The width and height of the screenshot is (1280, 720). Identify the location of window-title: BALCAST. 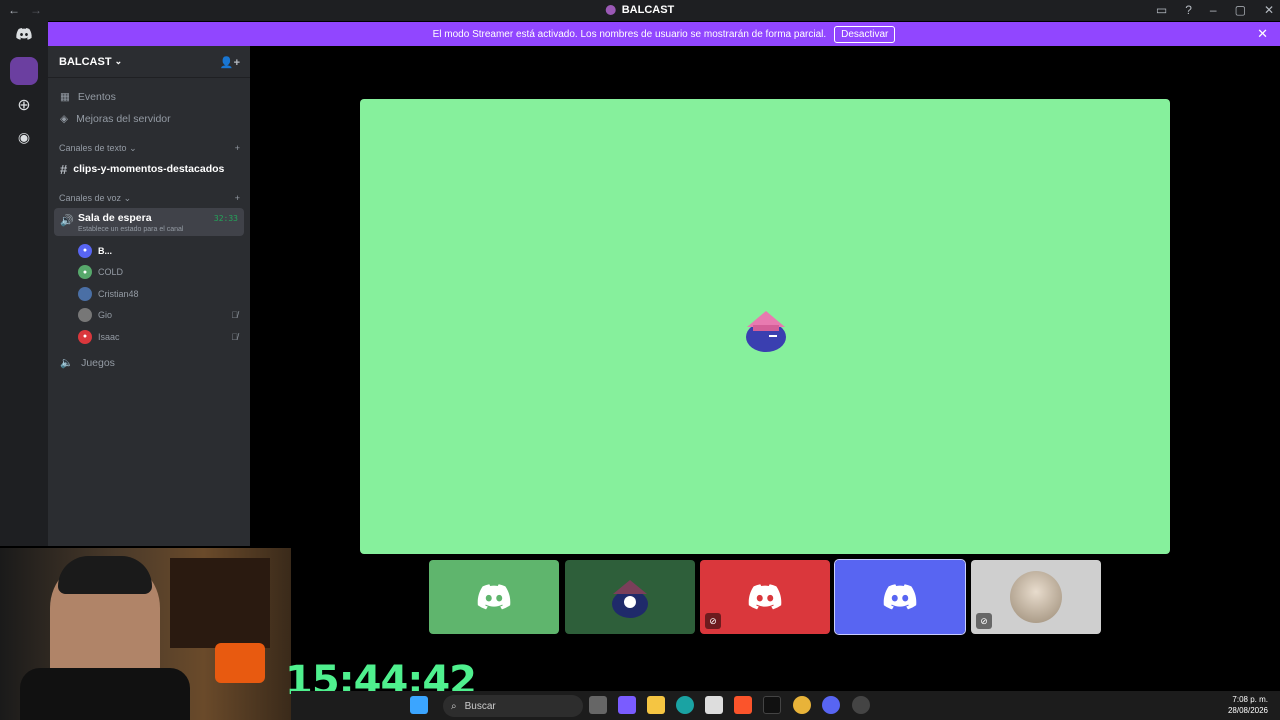
(640, 10).